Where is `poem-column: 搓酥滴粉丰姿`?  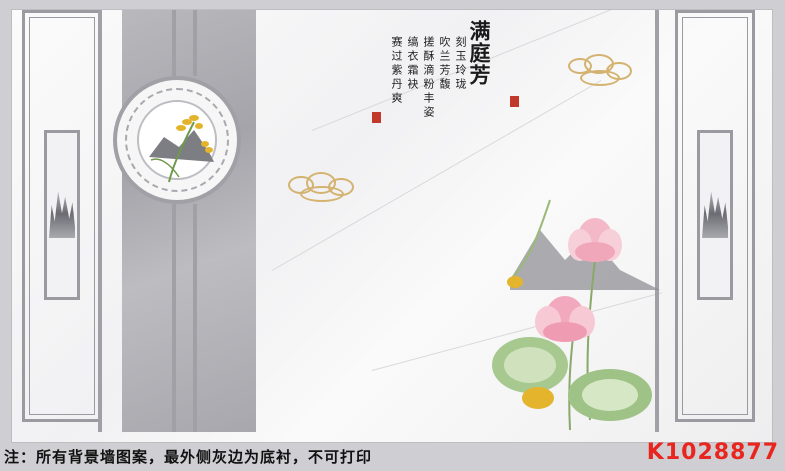
poem-column: 搓酥滴粉丰姿 is located at coordinates (428, 78).